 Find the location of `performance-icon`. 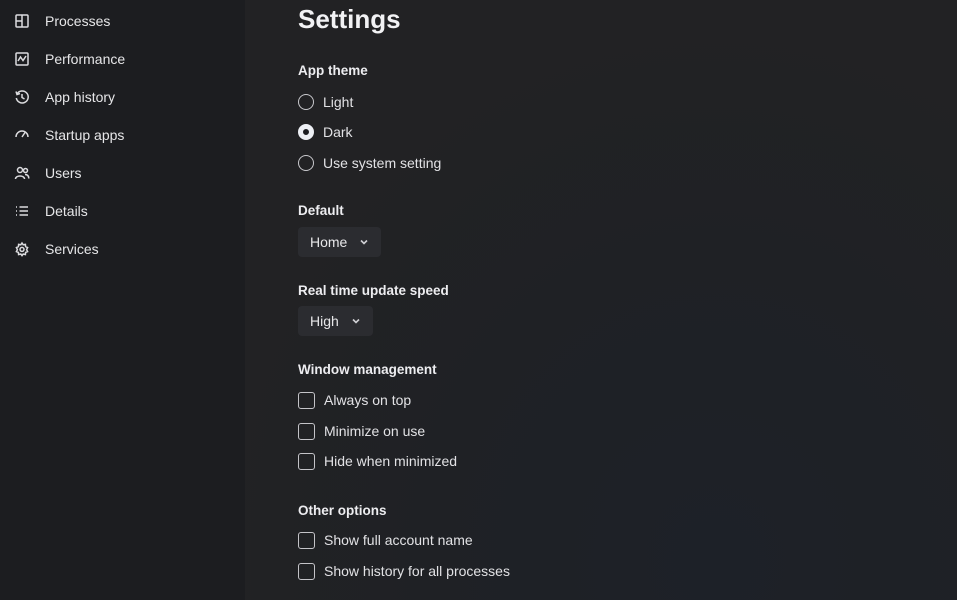

performance-icon is located at coordinates (22, 59).